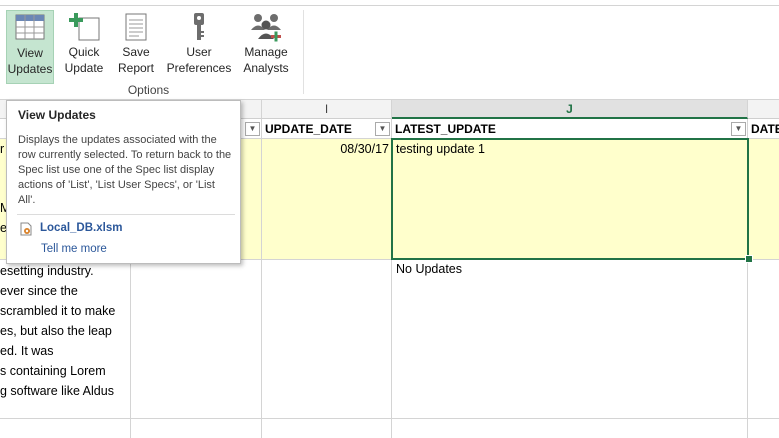 Image resolution: width=779 pixels, height=438 pixels. What do you see at coordinates (749, 259) in the screenshot?
I see `fill-handle` at bounding box center [749, 259].